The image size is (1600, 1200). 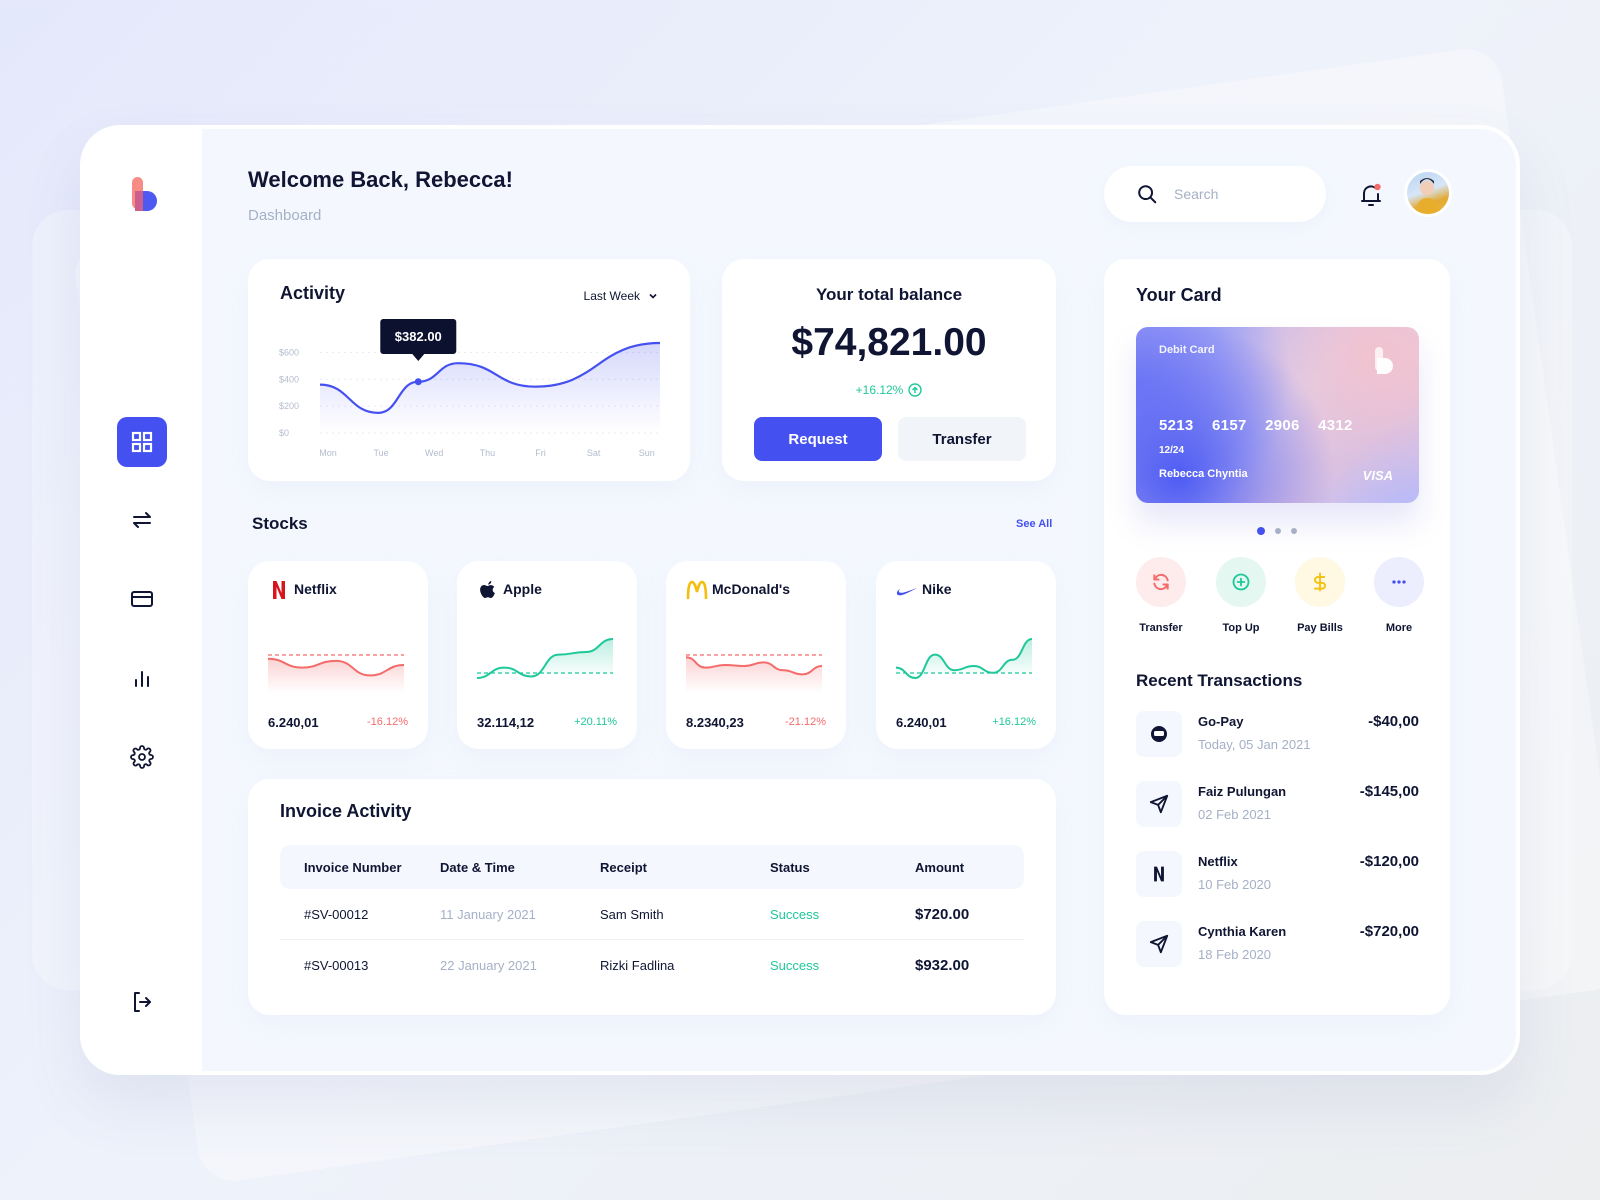 What do you see at coordinates (962, 439) in the screenshot?
I see `transfer-button: Transfer` at bounding box center [962, 439].